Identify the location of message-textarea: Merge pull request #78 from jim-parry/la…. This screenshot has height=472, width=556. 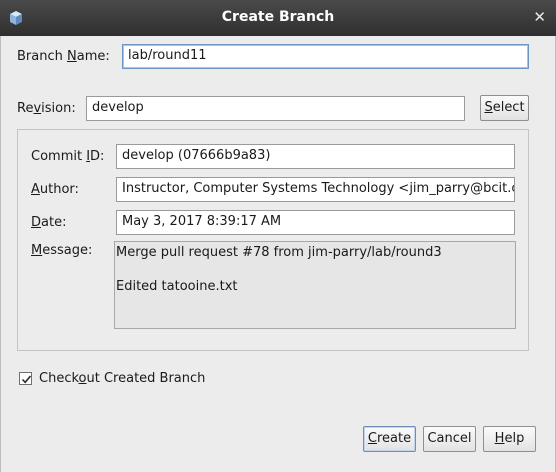
(315, 285).